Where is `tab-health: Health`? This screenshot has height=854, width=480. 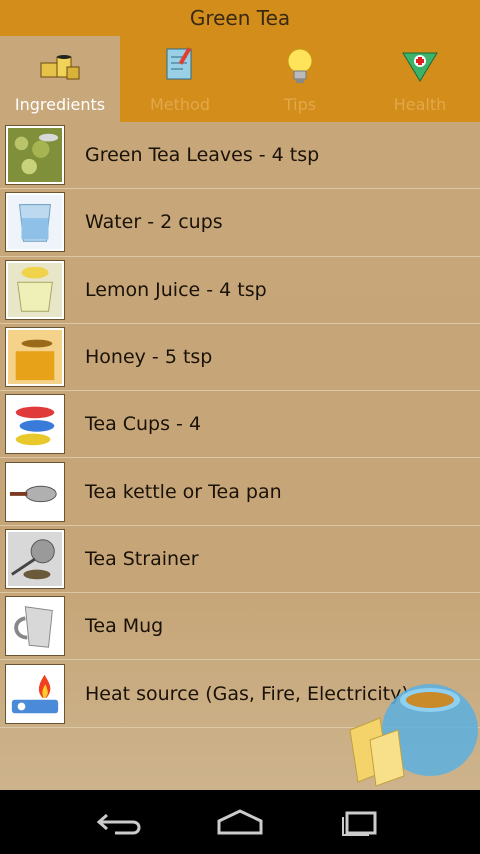 tab-health: Health is located at coordinates (420, 79).